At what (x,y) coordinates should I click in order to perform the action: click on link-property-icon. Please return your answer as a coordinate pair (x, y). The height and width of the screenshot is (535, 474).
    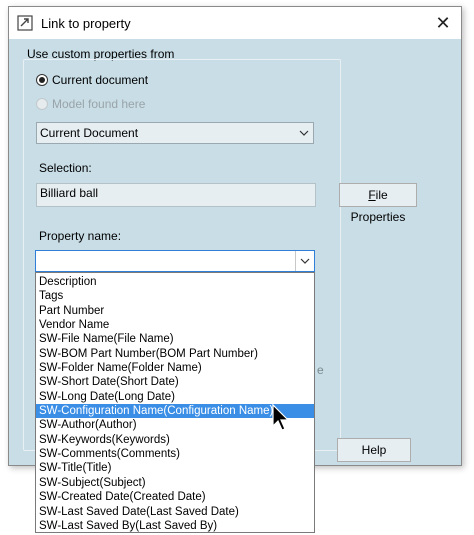
    Looking at the image, I should click on (25, 23).